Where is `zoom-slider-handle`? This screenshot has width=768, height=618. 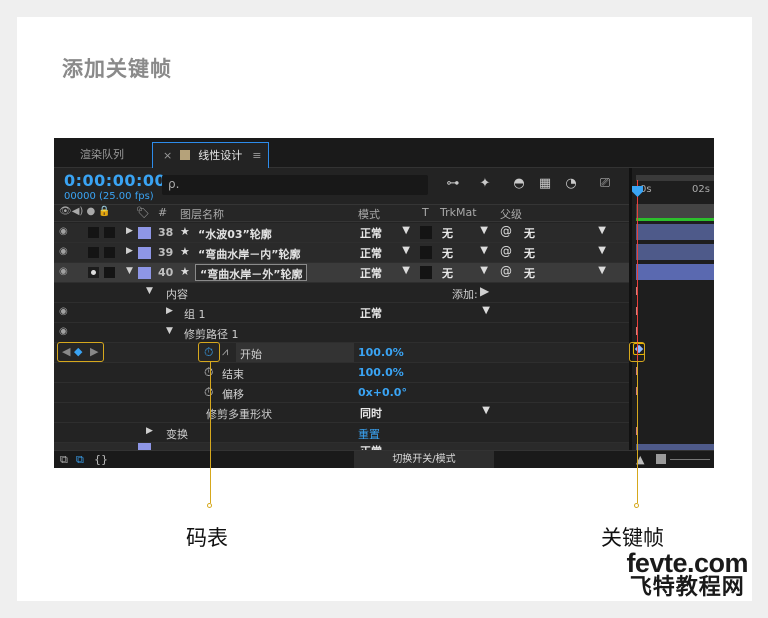 zoom-slider-handle is located at coordinates (661, 459).